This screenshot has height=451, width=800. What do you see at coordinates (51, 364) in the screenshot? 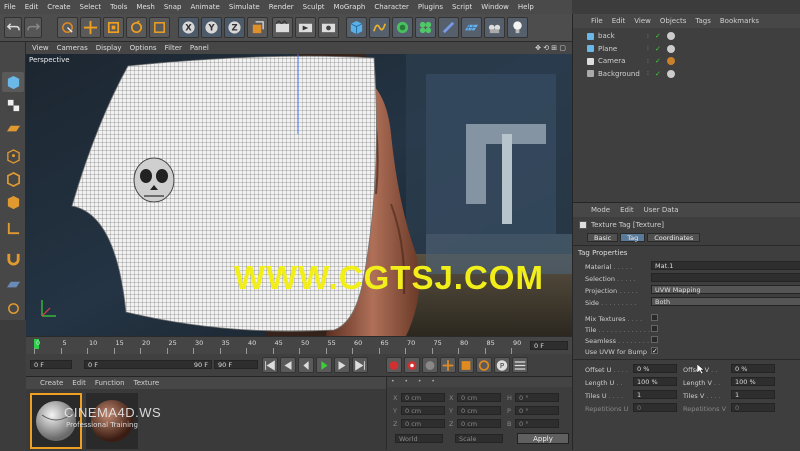
I see `start-frame-field: 0 F` at bounding box center [51, 364].